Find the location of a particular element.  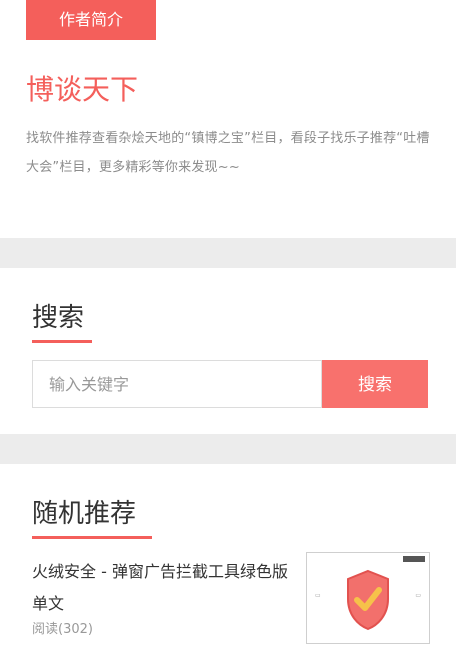

random-section-title: 随机推荐 is located at coordinates (84, 514).